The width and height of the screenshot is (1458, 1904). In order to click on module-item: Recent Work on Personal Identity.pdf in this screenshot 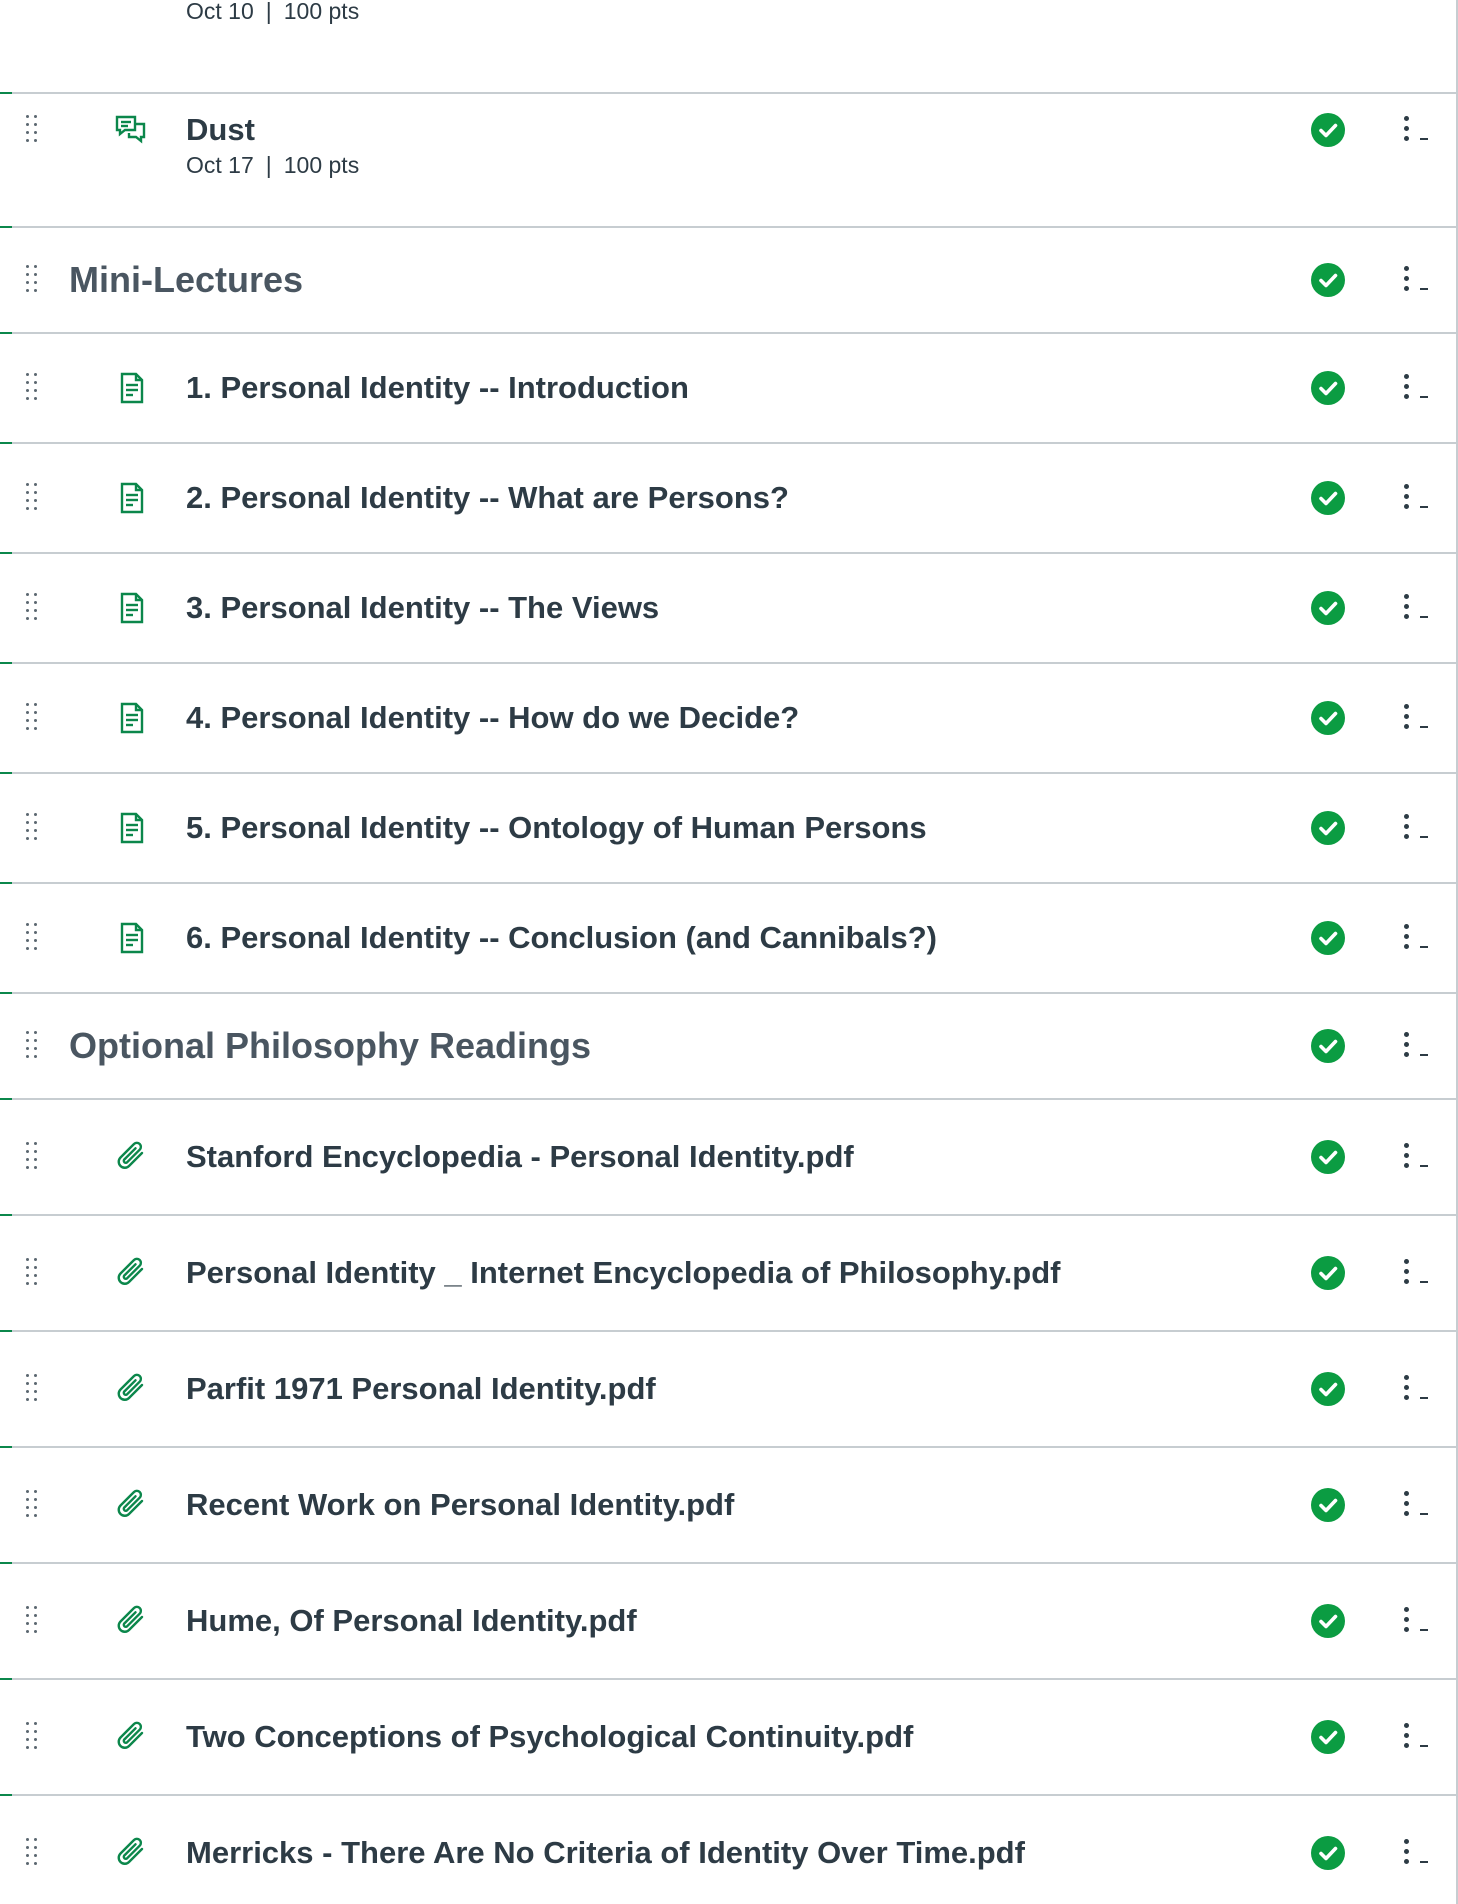, I will do `click(728, 1506)`.